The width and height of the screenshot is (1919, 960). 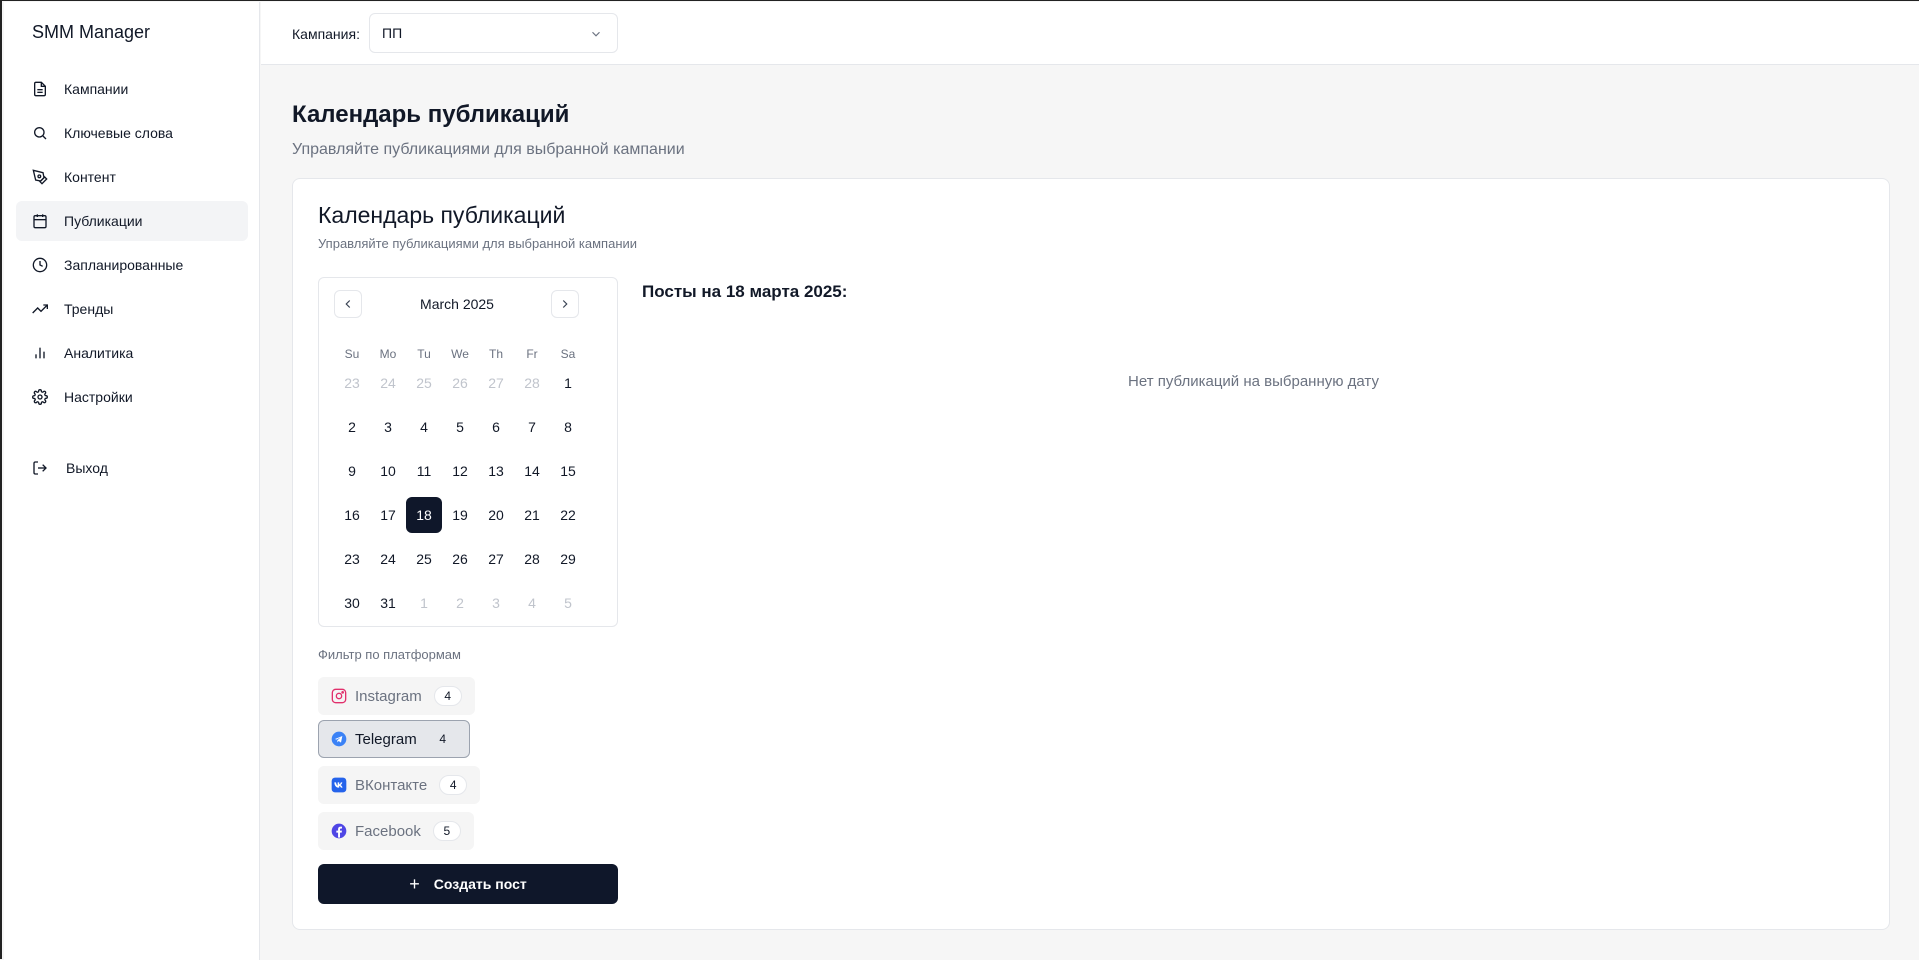 I want to click on sidebar-item-label: Настройки, so click(x=98, y=397).